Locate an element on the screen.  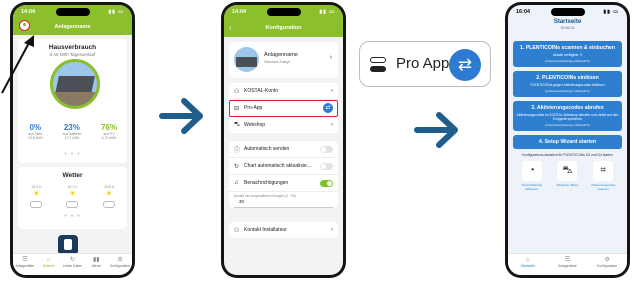
plant-row: Anlagenname Standard-Anlage › is located at coordinates (283, 60).